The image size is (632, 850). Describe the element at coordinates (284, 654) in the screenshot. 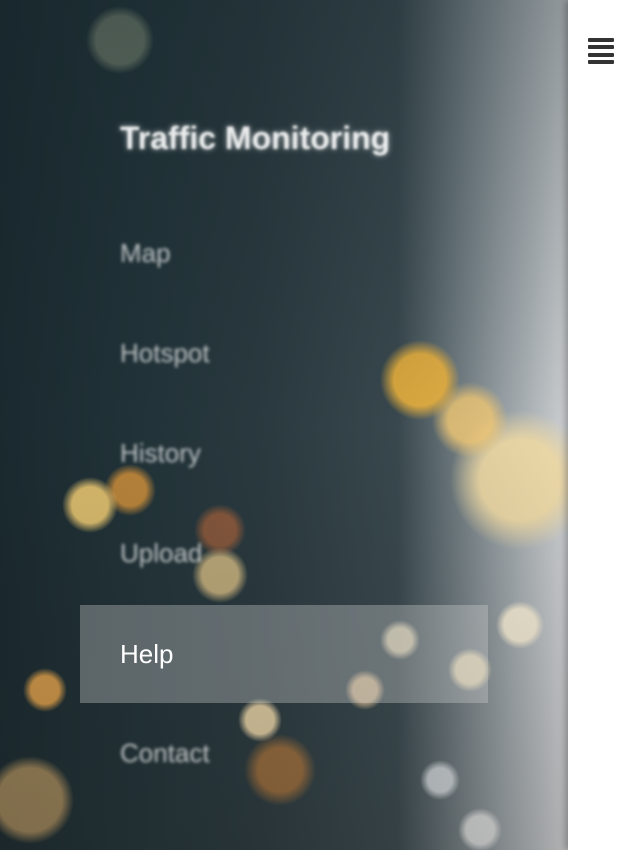

I see `menu-item-help: Help` at that location.